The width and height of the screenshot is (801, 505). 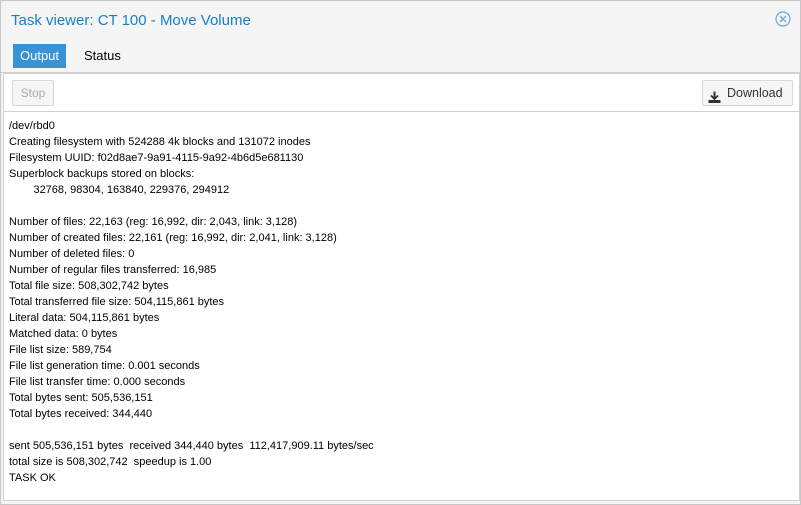 I want to click on download-icon, so click(x=714, y=95).